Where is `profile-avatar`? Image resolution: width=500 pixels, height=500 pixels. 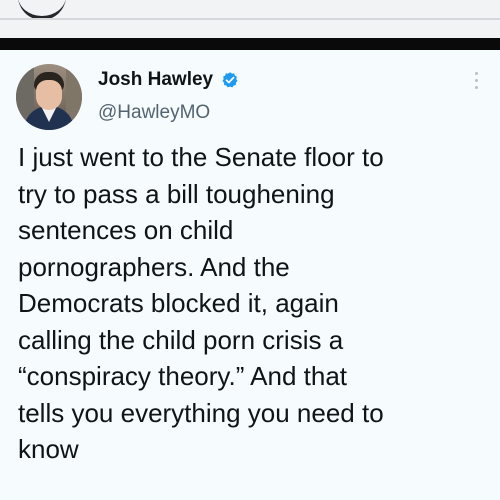
profile-avatar is located at coordinates (49, 97).